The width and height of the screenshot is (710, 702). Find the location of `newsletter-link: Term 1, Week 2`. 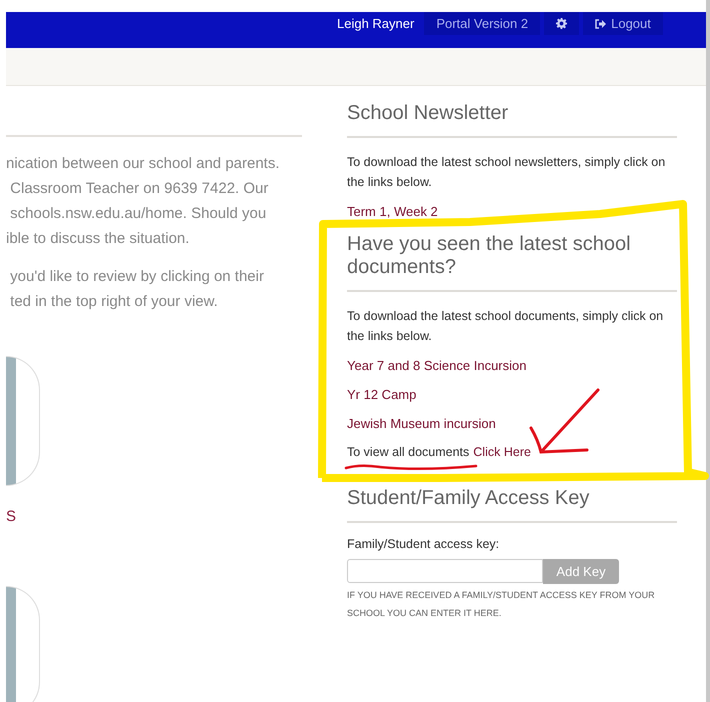

newsletter-link: Term 1, Week 2 is located at coordinates (512, 211).